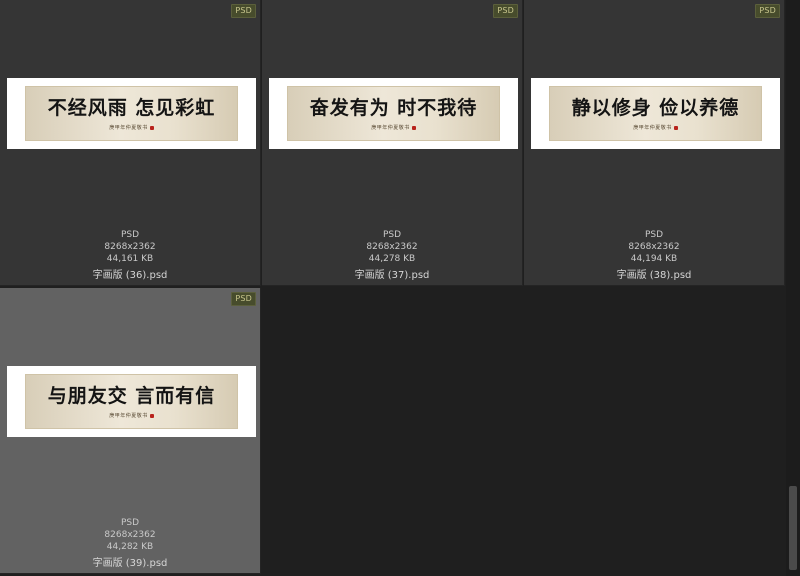  I want to click on calligraphy-scroll: 不经风雨 怎见彩虹 庚甲年仲夏敬书, so click(131, 113).